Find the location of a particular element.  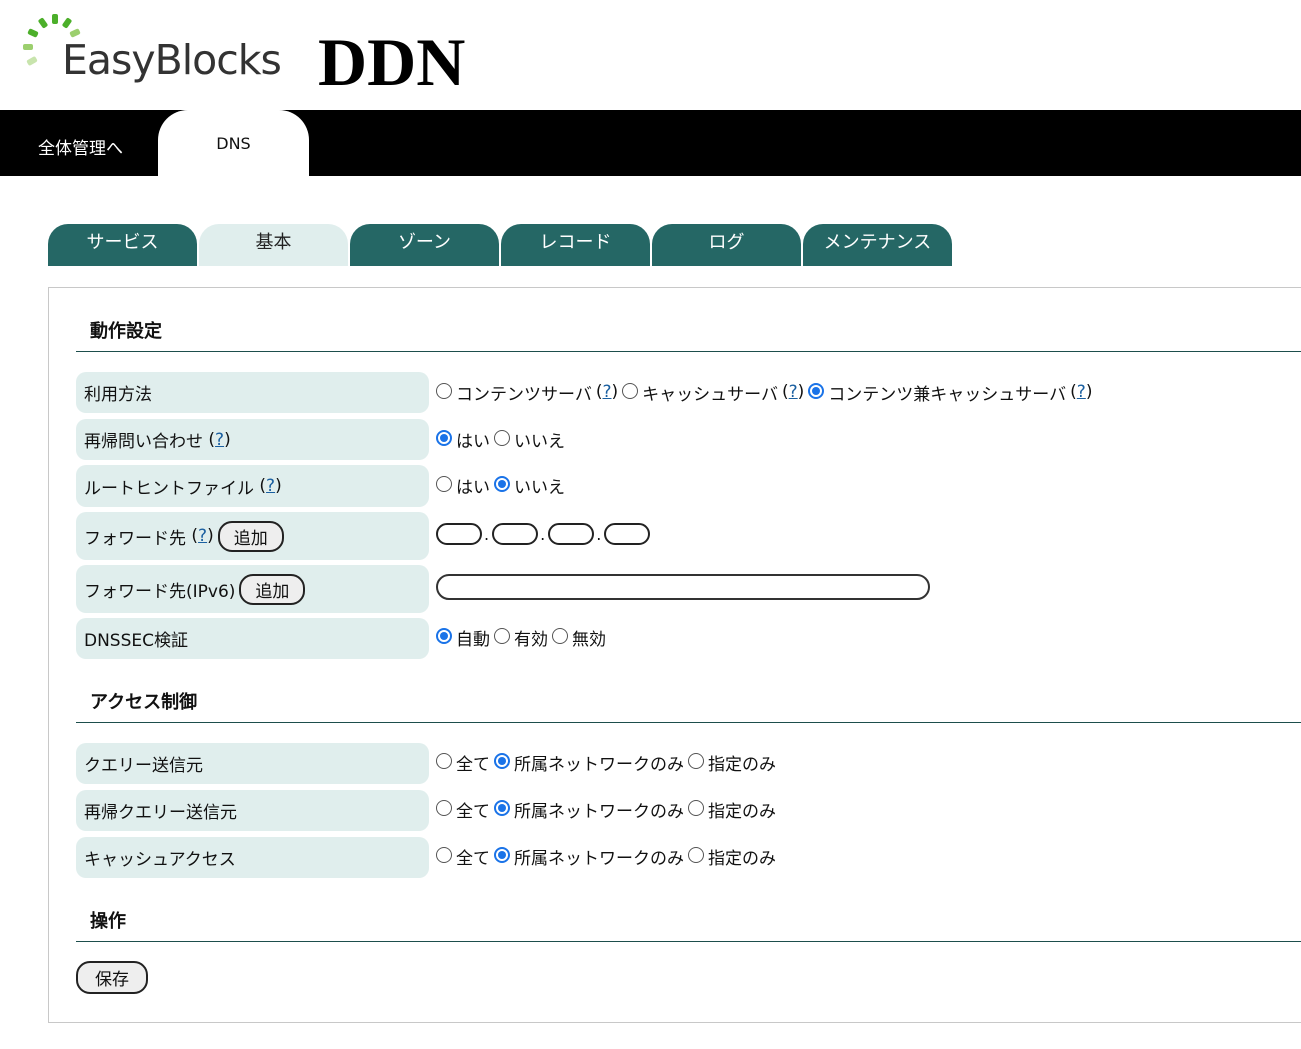

radio-root-hint-no is located at coordinates (502, 484).